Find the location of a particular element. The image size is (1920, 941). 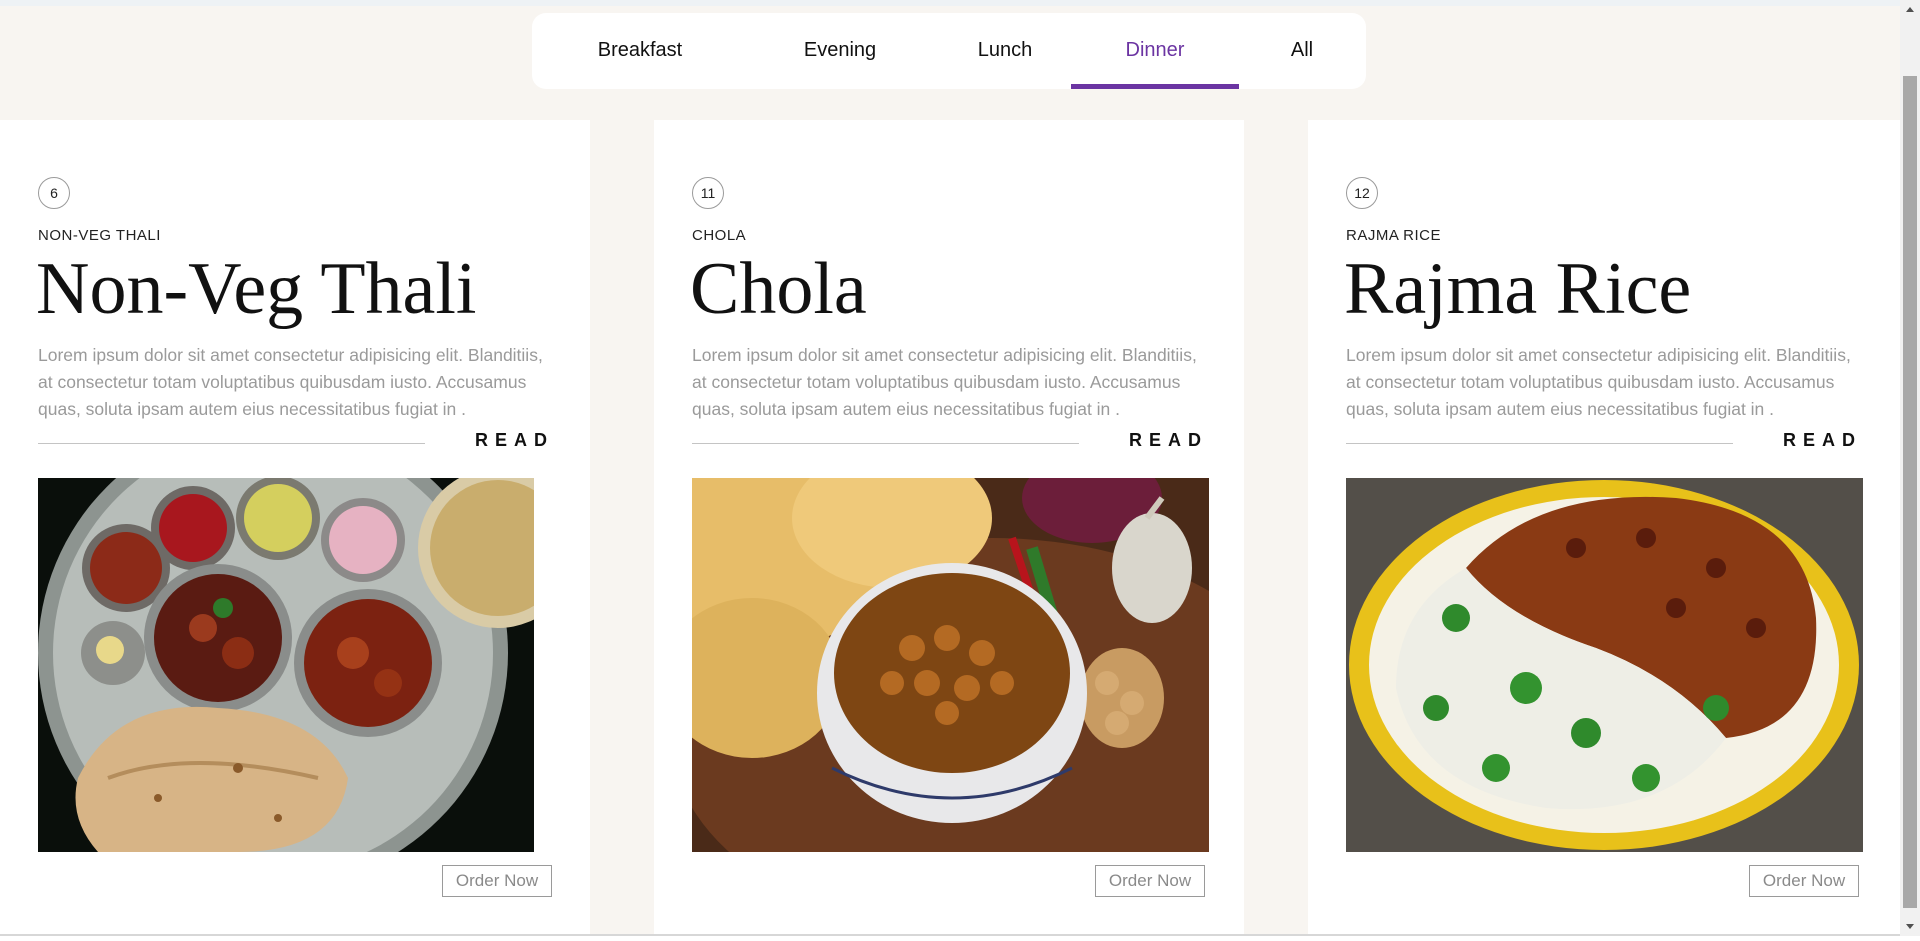

scroll-down-arrow-icon is located at coordinates (1910, 926).